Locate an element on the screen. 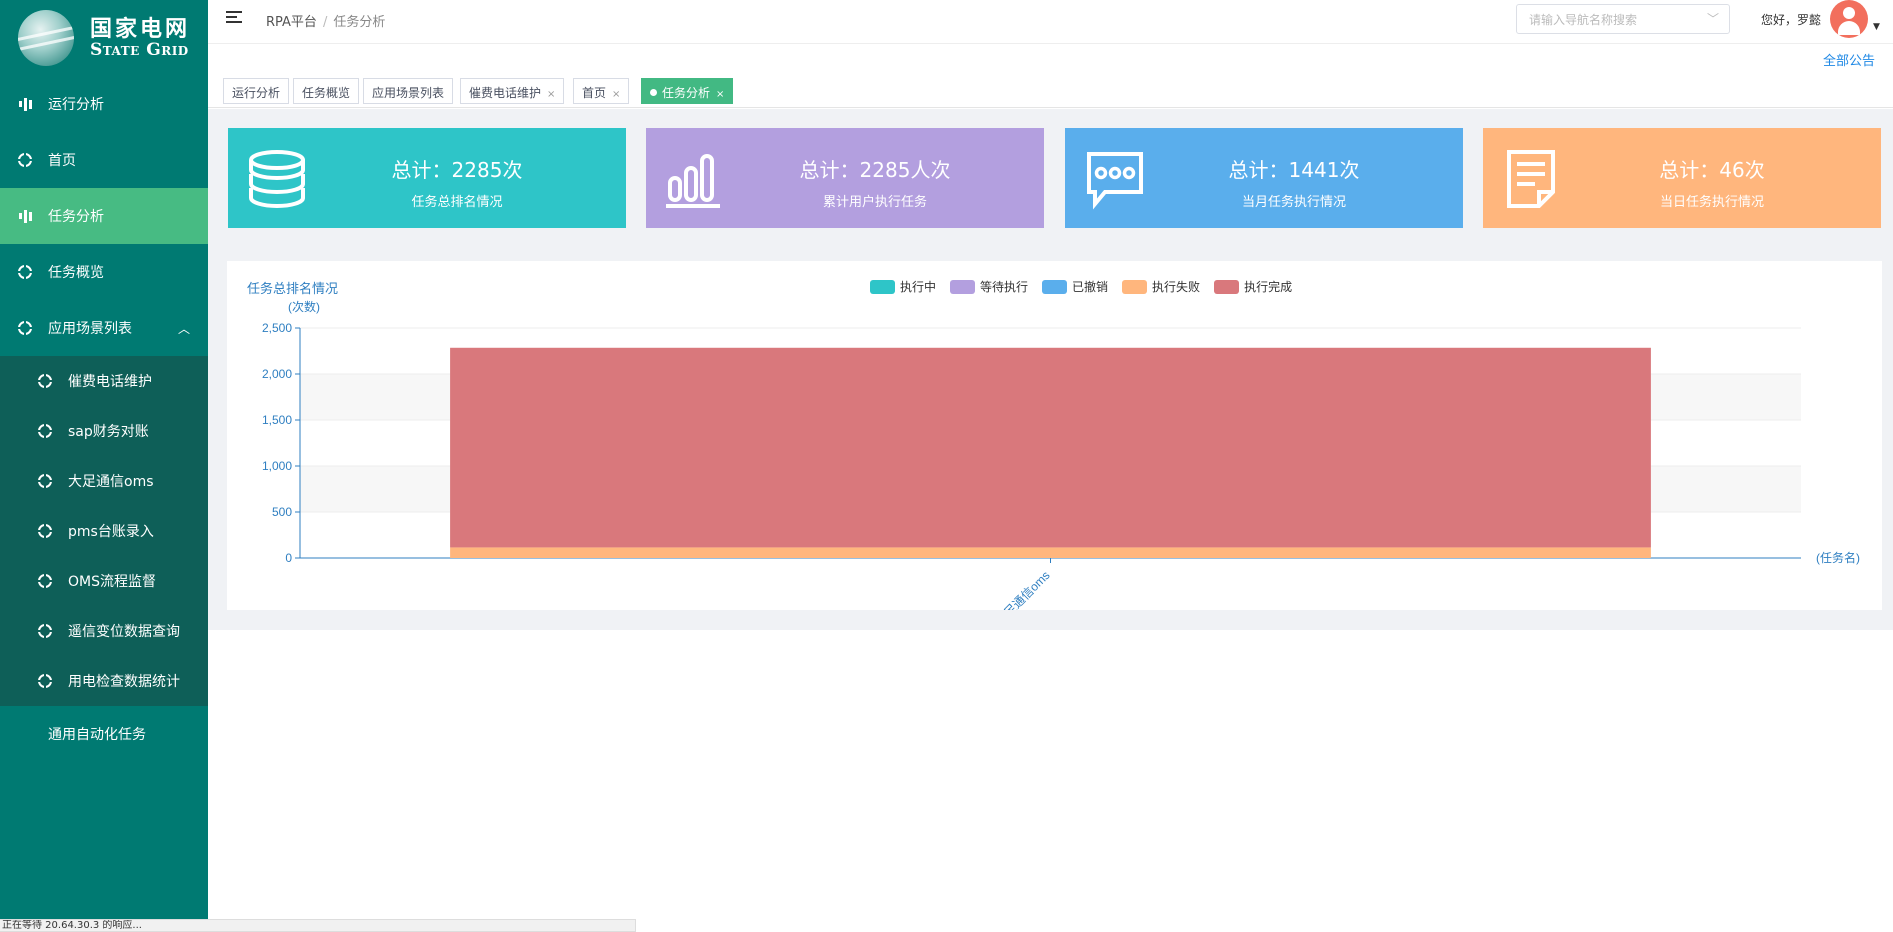 The width and height of the screenshot is (1893, 932). stat-card-total-rank: 总计：2285次 任务总排名情况 is located at coordinates (427, 178).